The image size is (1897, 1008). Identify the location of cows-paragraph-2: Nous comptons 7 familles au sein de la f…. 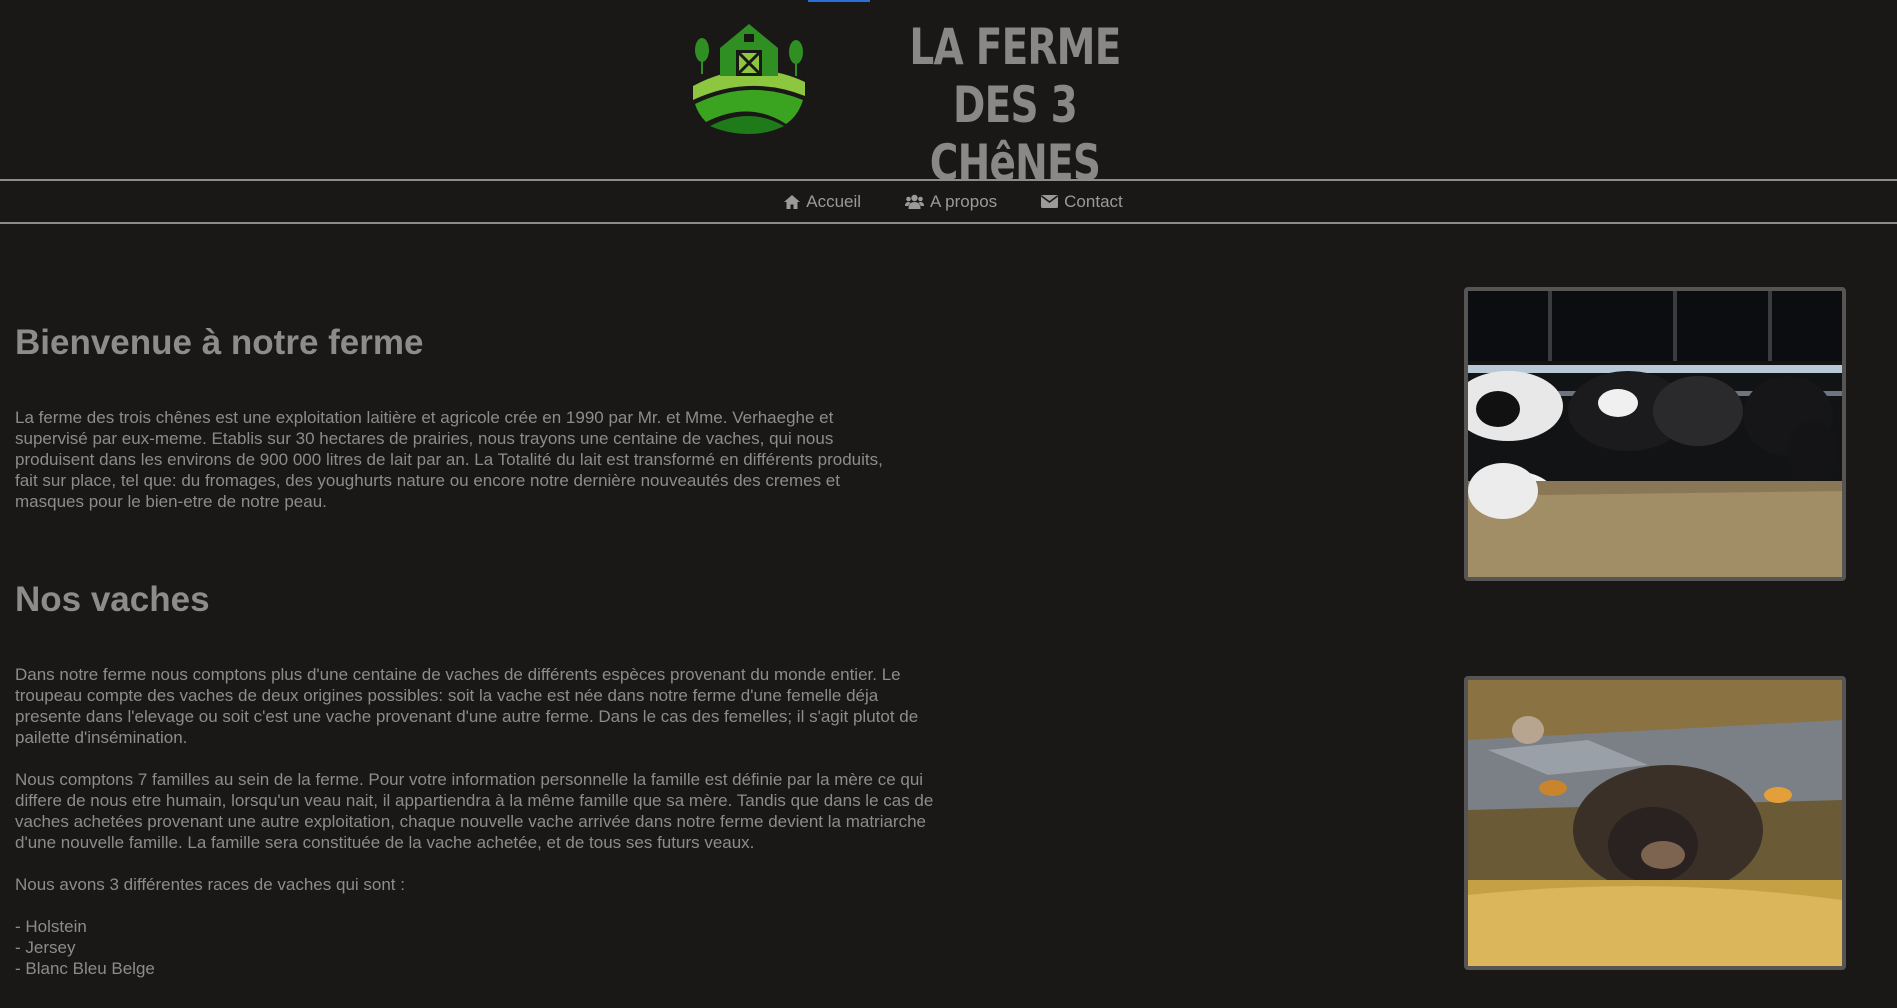
(474, 811).